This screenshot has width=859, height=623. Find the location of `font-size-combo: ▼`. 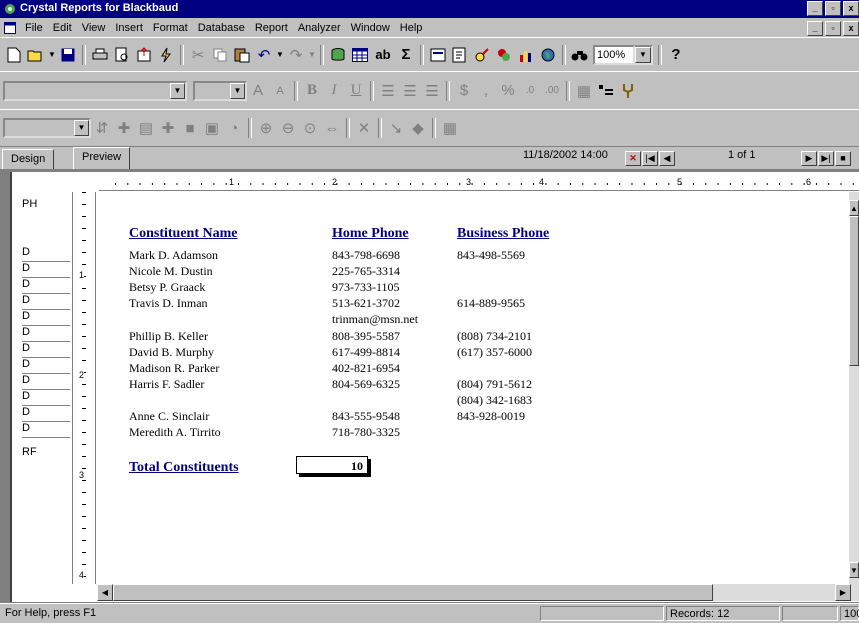

font-size-combo: ▼ is located at coordinates (220, 90).